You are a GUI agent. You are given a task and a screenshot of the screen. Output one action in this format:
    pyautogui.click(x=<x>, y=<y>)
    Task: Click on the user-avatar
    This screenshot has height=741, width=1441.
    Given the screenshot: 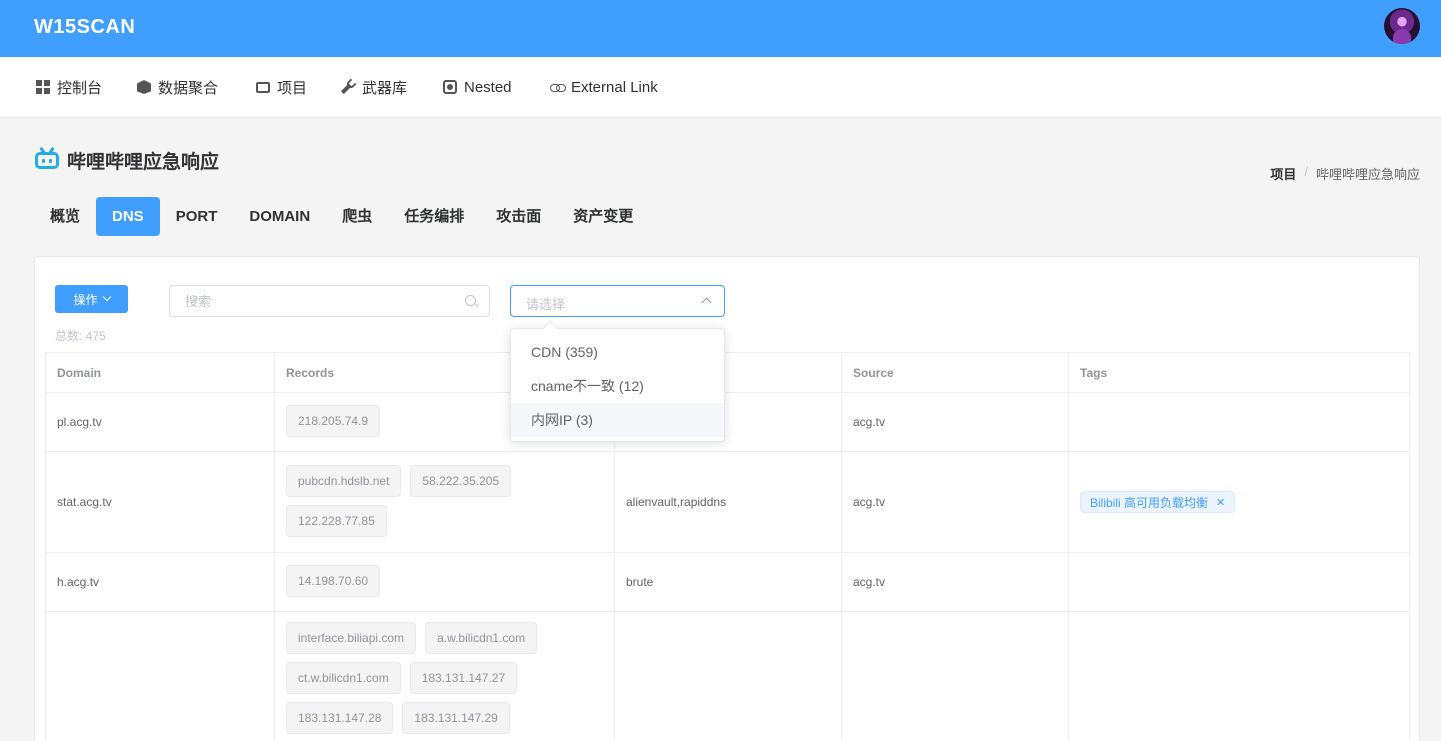 What is the action you would take?
    pyautogui.click(x=1402, y=26)
    